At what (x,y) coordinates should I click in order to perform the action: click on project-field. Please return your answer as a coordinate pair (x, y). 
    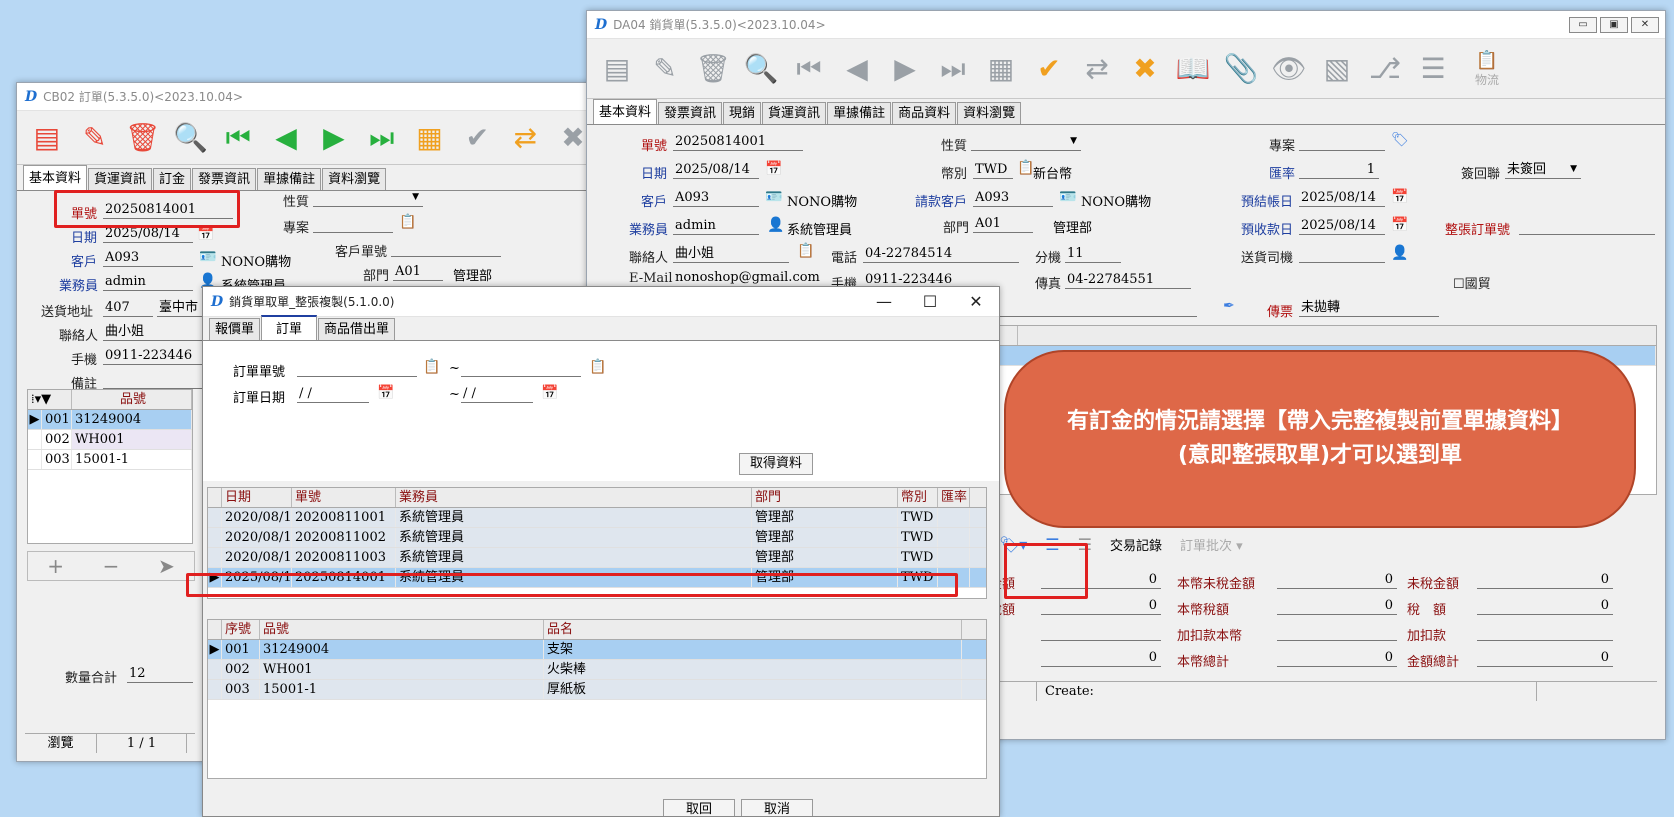
    Looking at the image, I should click on (1342, 142).